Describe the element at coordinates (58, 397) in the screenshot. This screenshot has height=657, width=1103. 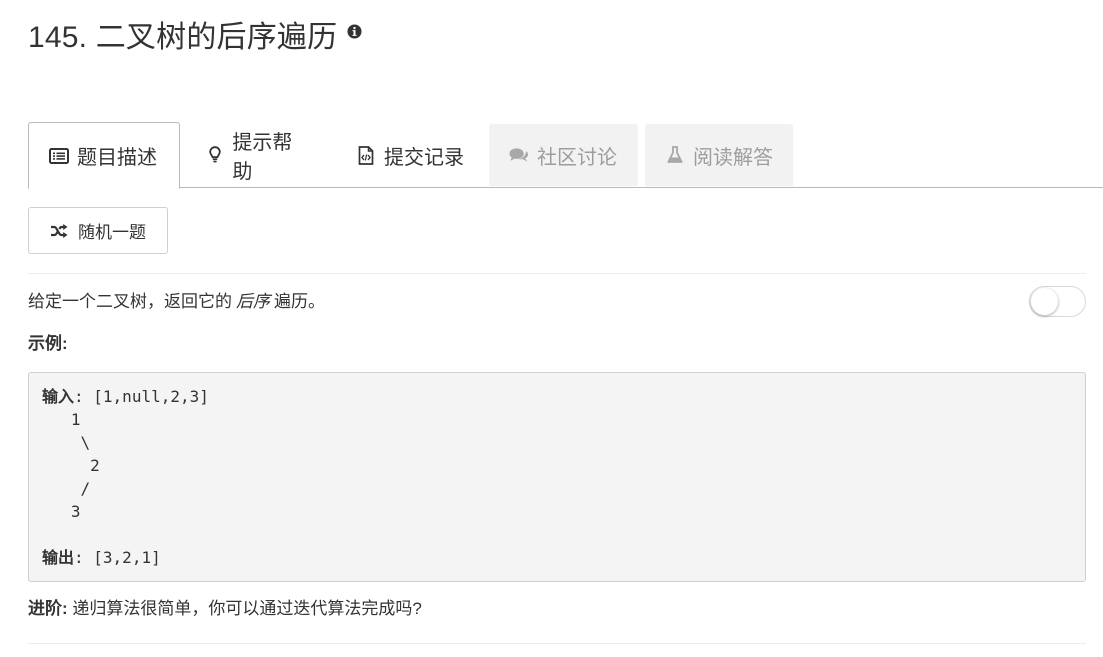
I see `input-label: 输入` at that location.